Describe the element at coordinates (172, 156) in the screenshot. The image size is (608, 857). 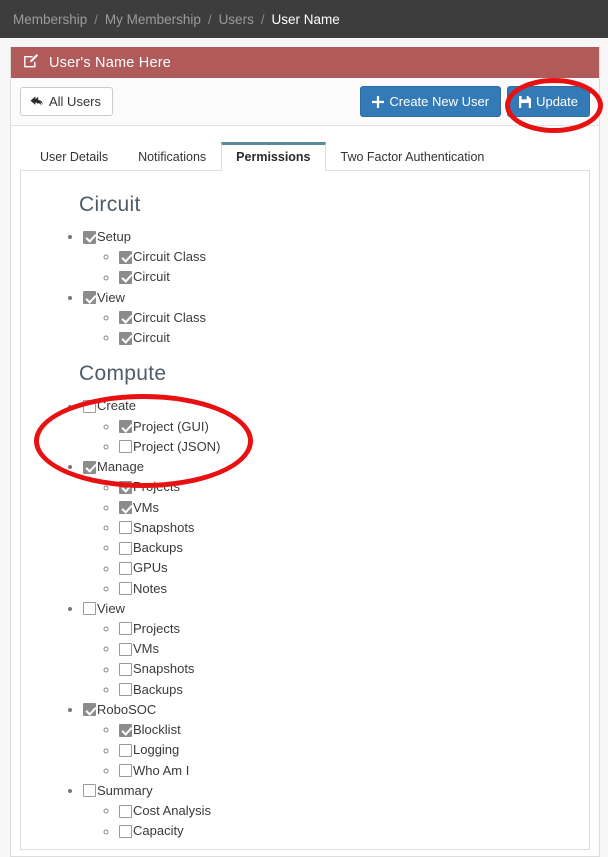
I see `tab-notifications: Notifications` at that location.